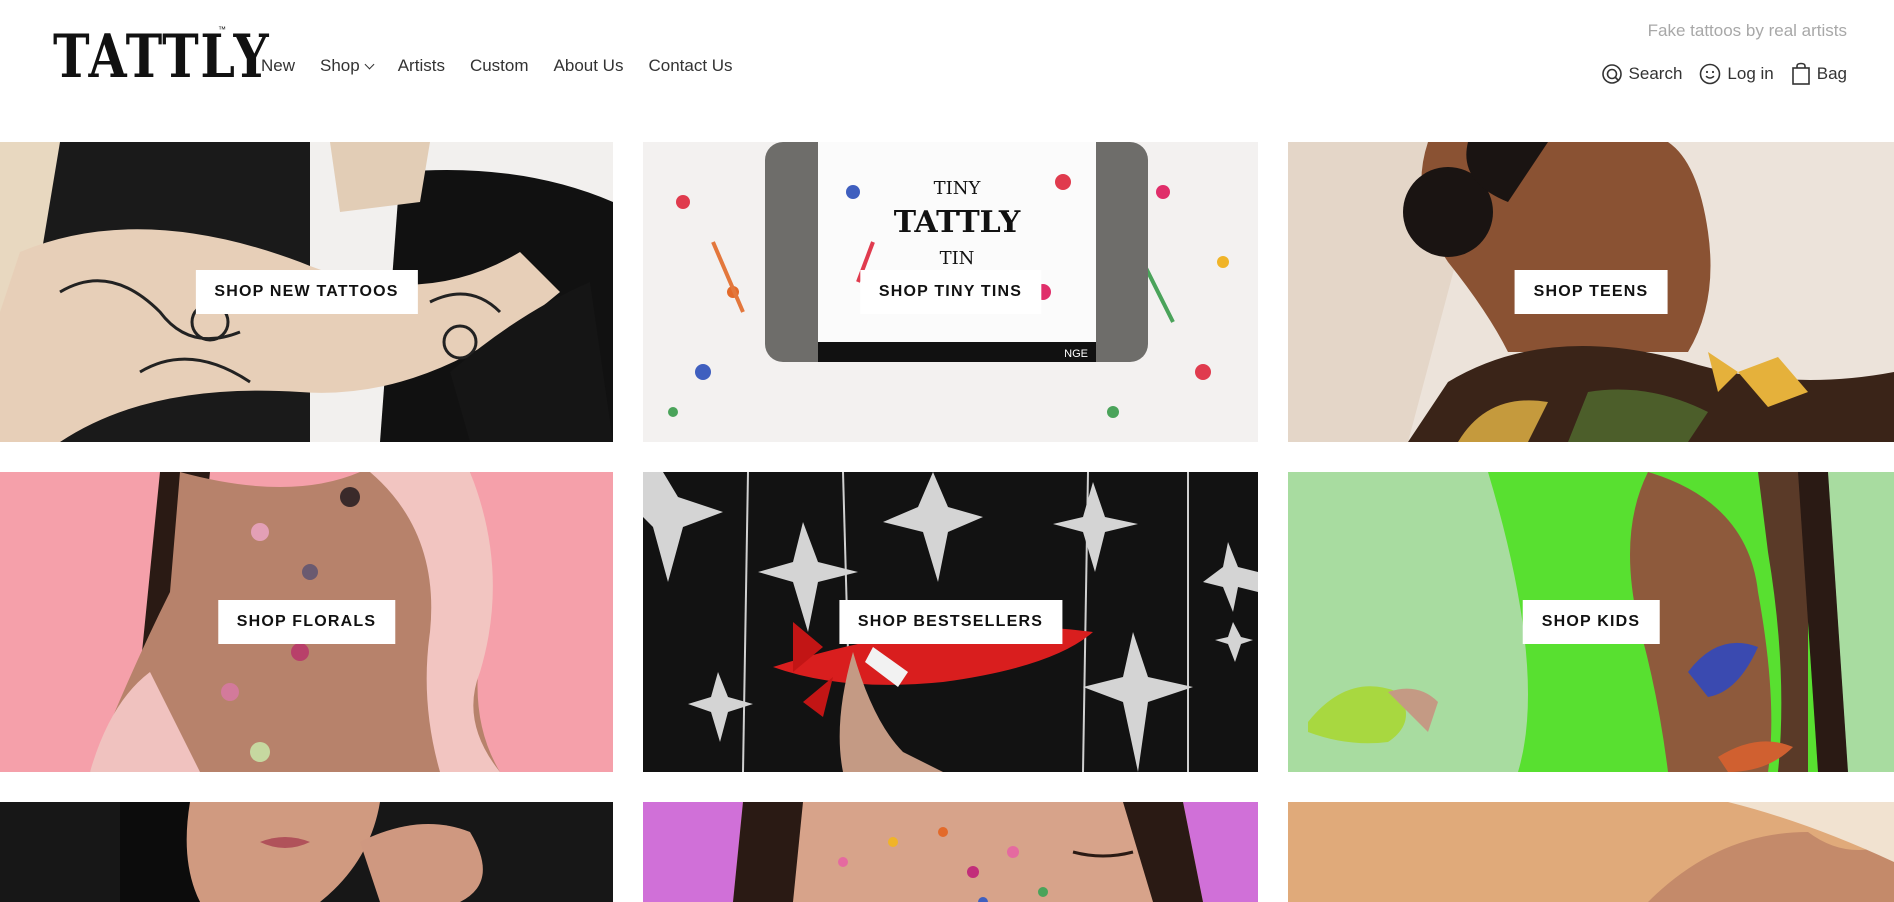 The image size is (1894, 902). I want to click on tin-band-text: NGE, so click(1076, 354).